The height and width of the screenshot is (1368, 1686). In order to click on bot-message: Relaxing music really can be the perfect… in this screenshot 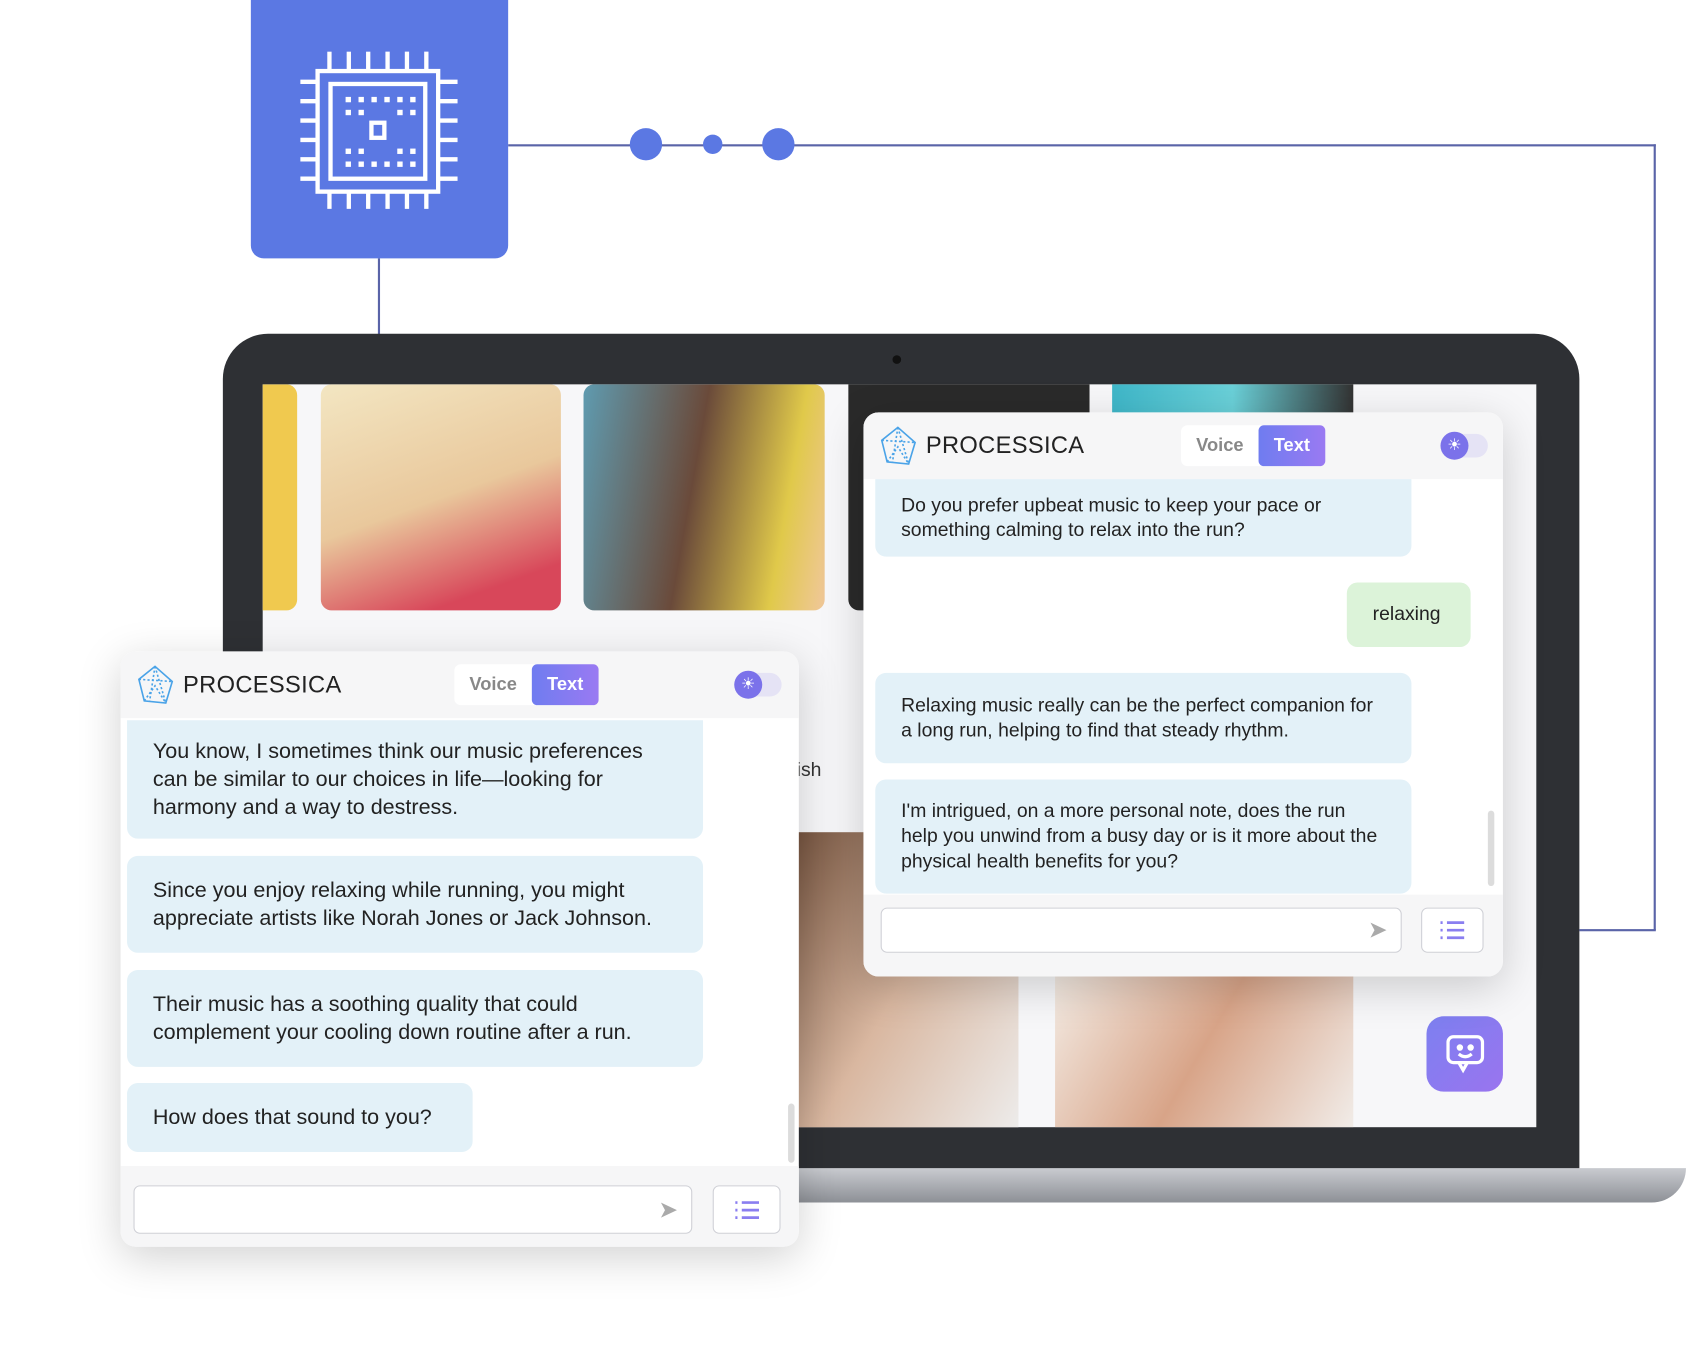, I will do `click(1143, 718)`.